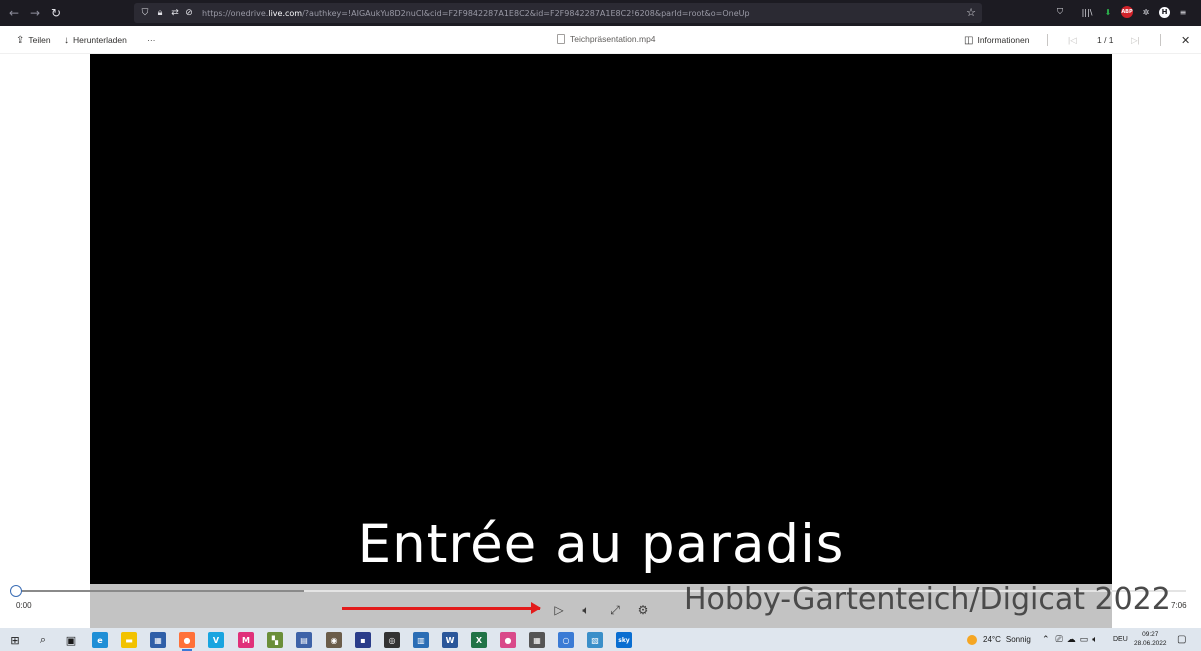  What do you see at coordinates (1084, 639) in the screenshot?
I see `display-icon: ▭` at bounding box center [1084, 639].